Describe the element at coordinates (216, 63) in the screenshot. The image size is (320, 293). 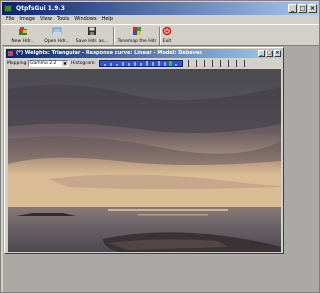
I see `histogram-range-ticks` at that location.